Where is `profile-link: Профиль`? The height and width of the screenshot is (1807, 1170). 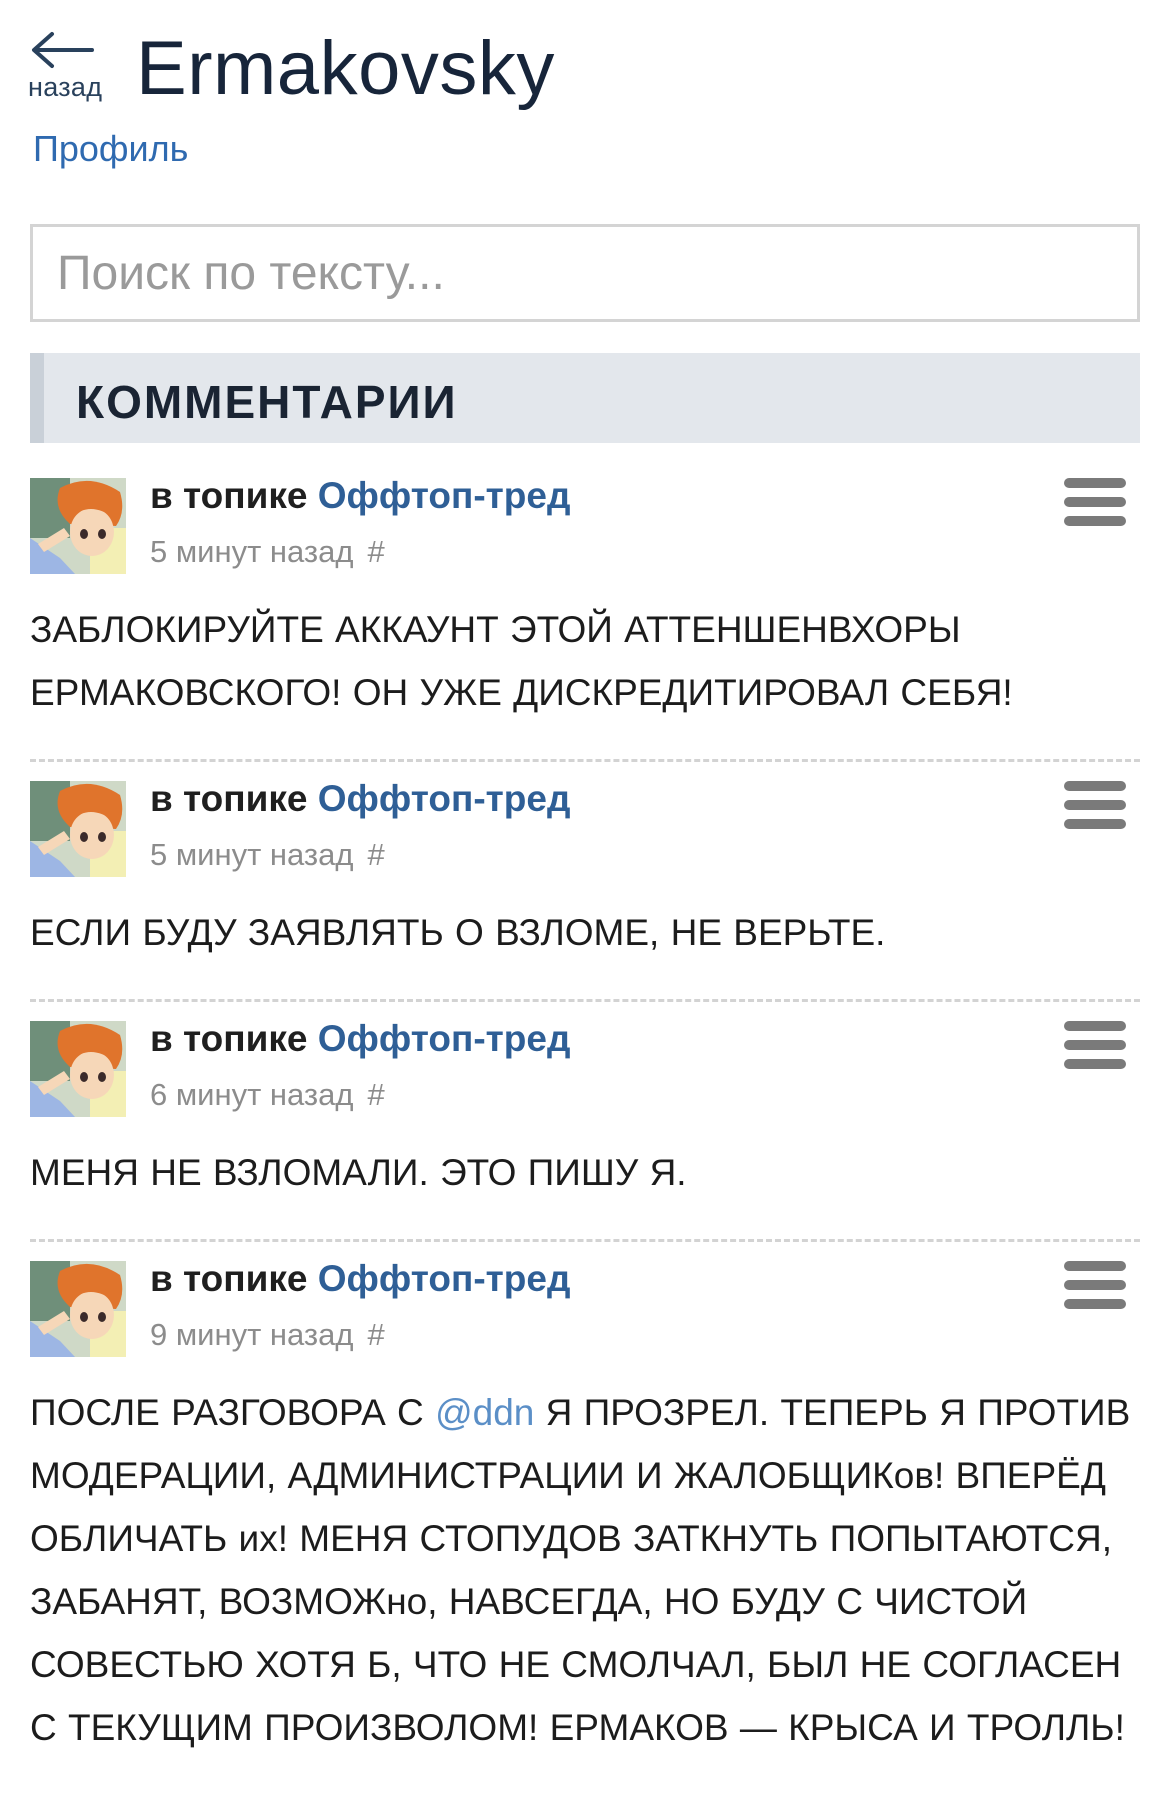 profile-link: Профиль is located at coordinates (110, 149).